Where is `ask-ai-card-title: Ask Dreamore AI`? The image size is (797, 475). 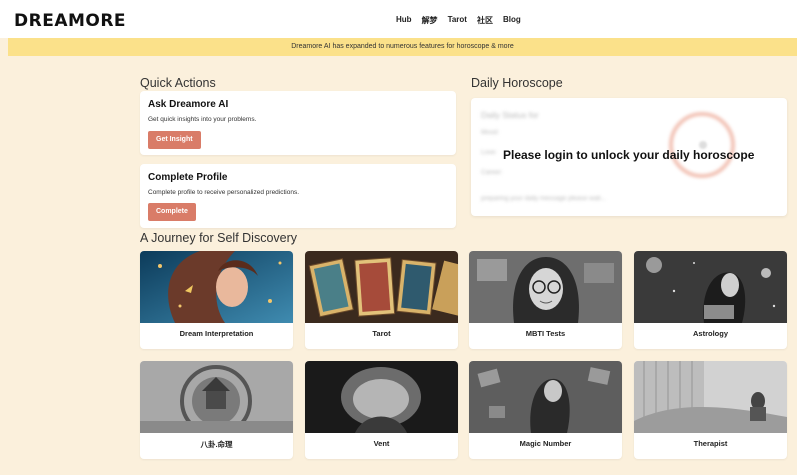
ask-ai-card-title: Ask Dreamore AI is located at coordinates (188, 104).